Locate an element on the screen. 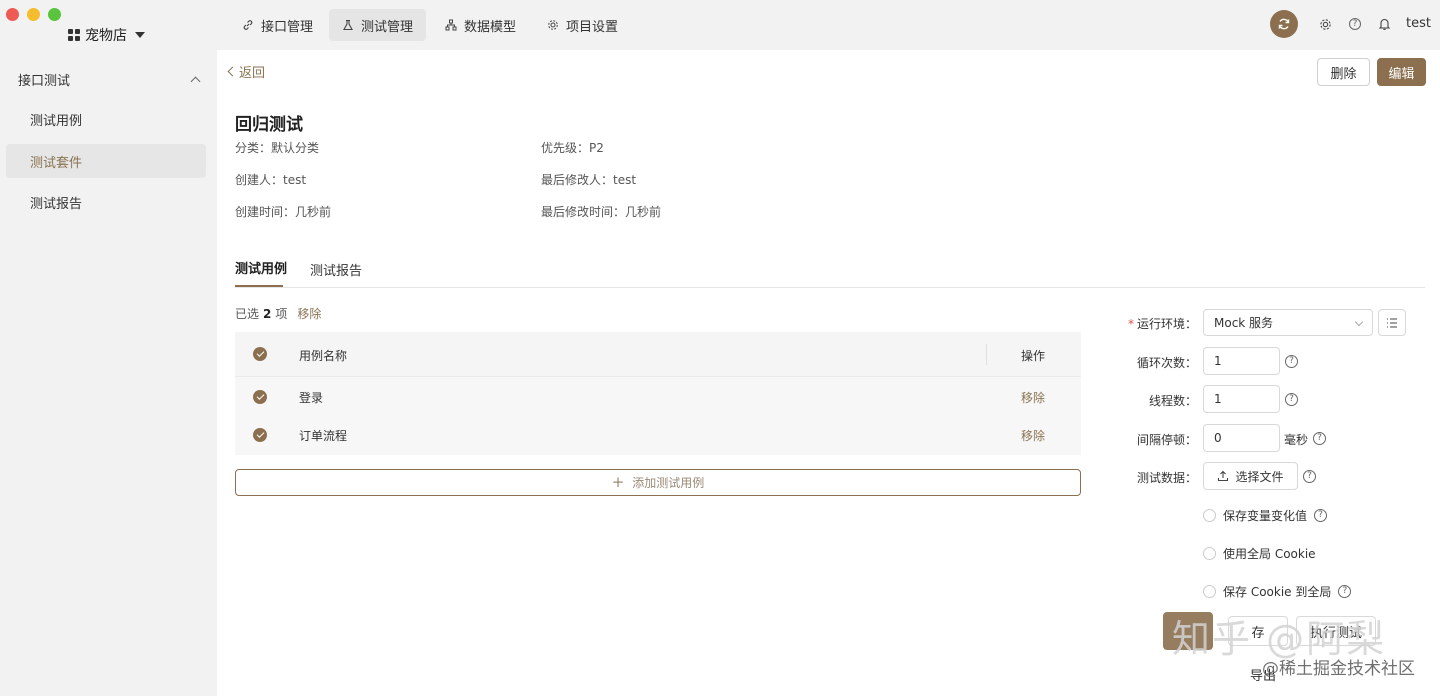 The image size is (1440, 696). top-bar: 接口管理 测试管理 数据模型 项目设置 ? test is located at coordinates (828, 25).